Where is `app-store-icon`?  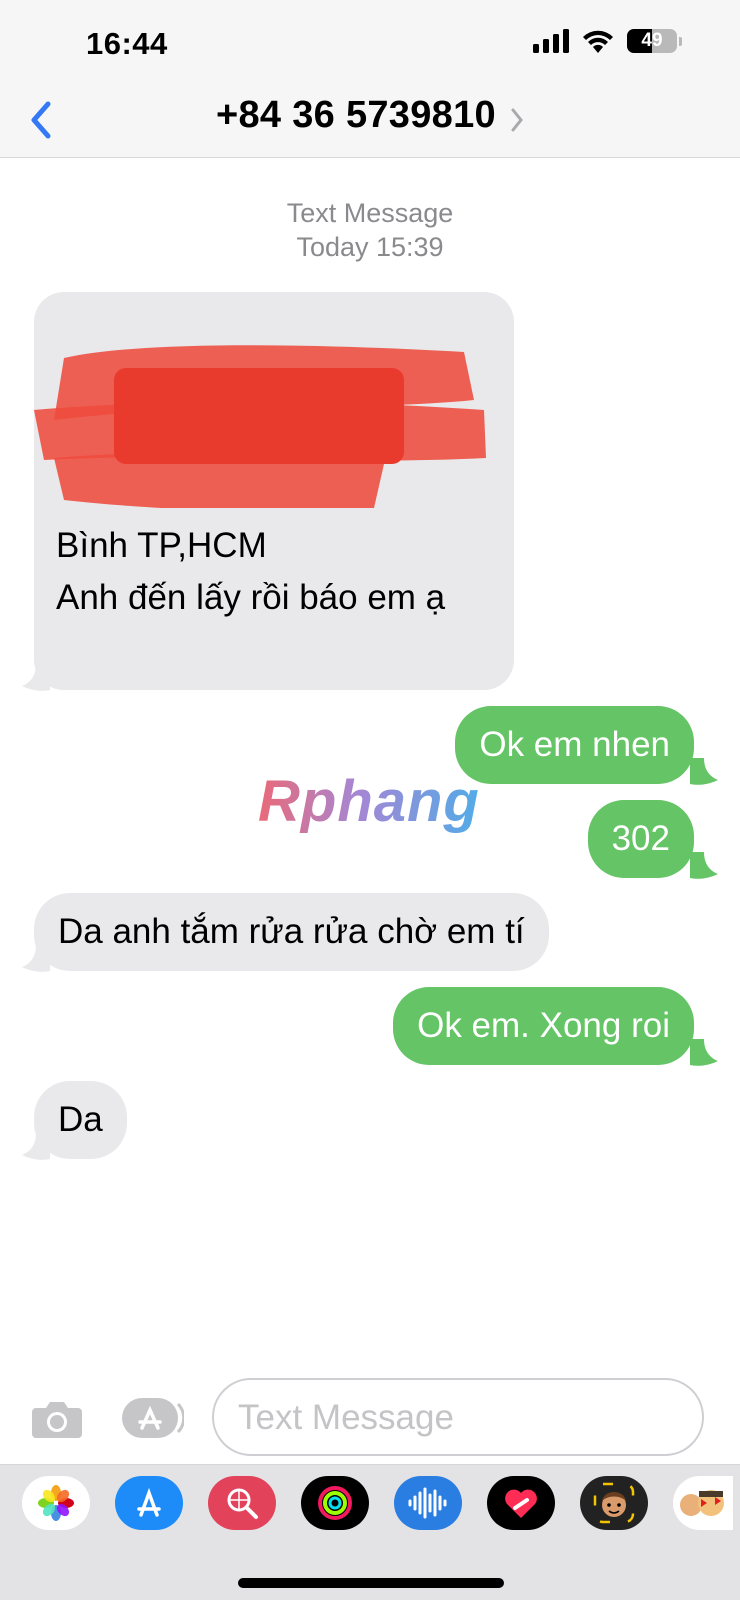
app-store-icon is located at coordinates (152, 1418).